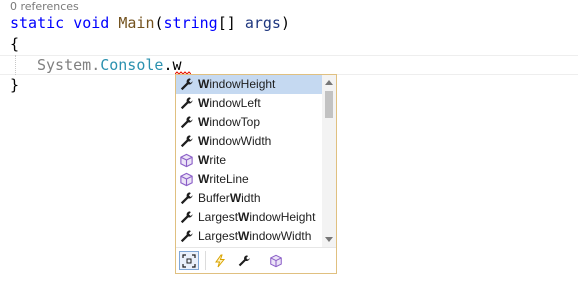  Describe the element at coordinates (91, 23) in the screenshot. I see `keyword-void: void` at that location.